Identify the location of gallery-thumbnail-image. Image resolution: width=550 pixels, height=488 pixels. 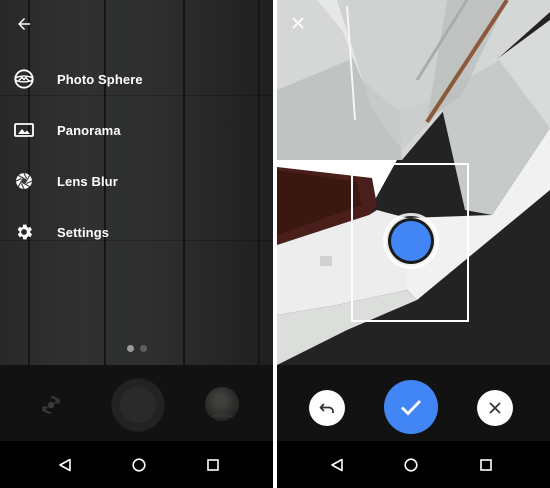
(222, 405).